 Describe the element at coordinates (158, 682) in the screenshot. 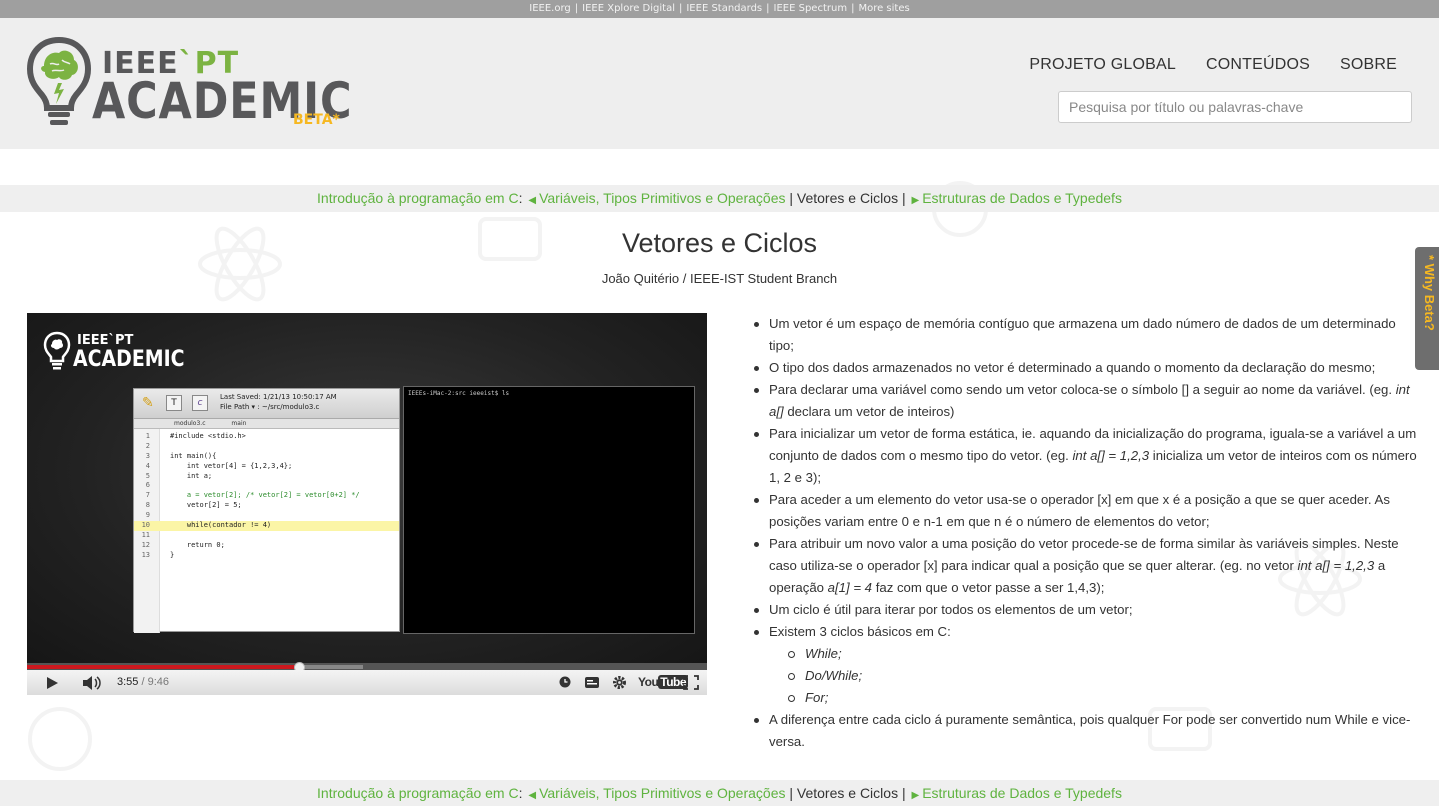

I see `video-duration: 9:46` at that location.